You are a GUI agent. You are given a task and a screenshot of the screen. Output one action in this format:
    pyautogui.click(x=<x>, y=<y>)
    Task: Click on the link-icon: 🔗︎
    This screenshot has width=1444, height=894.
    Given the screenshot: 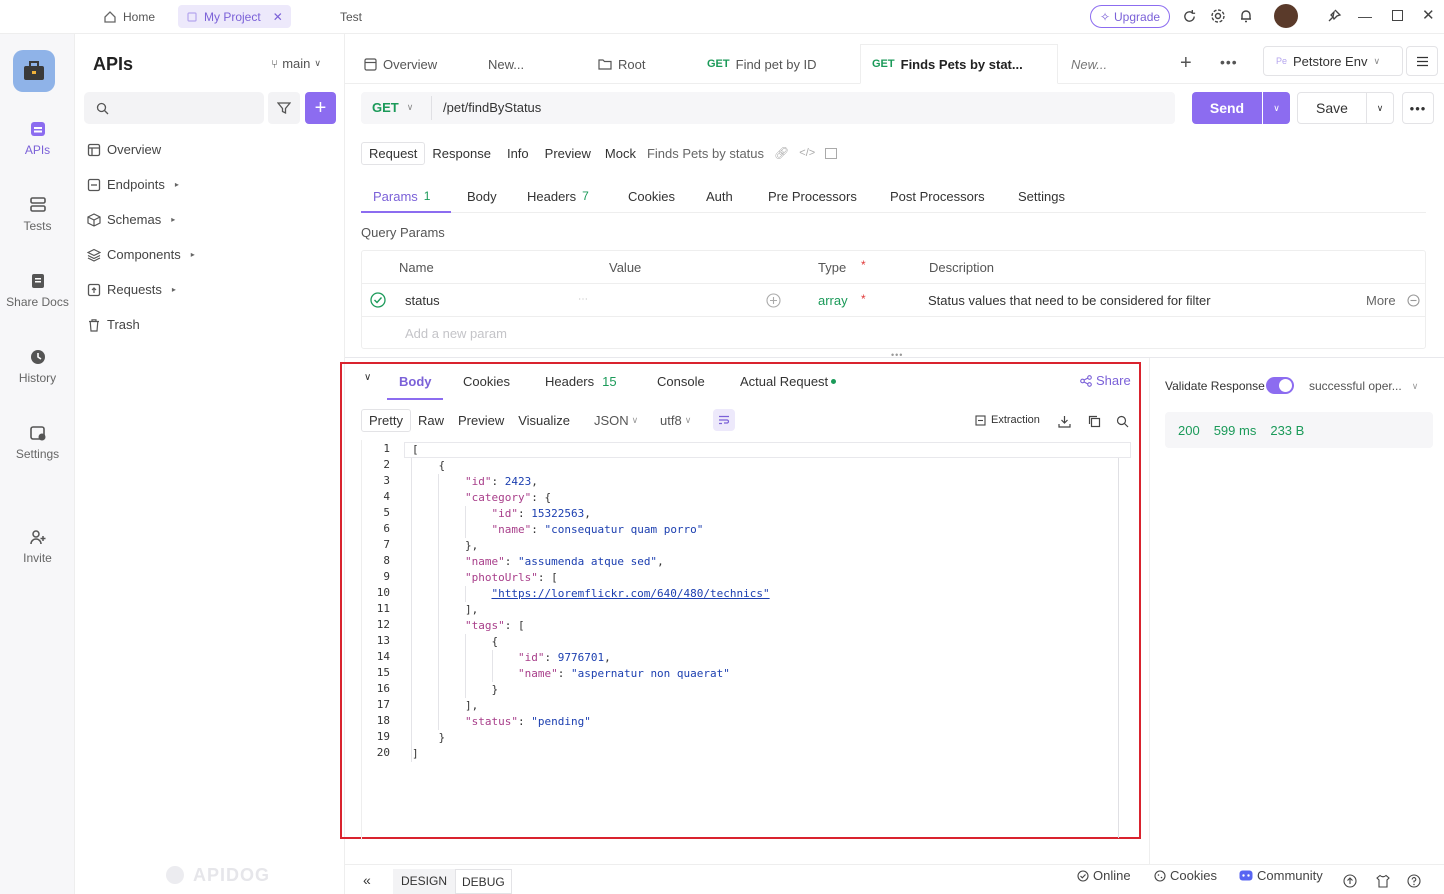 What is the action you would take?
    pyautogui.click(x=781, y=153)
    